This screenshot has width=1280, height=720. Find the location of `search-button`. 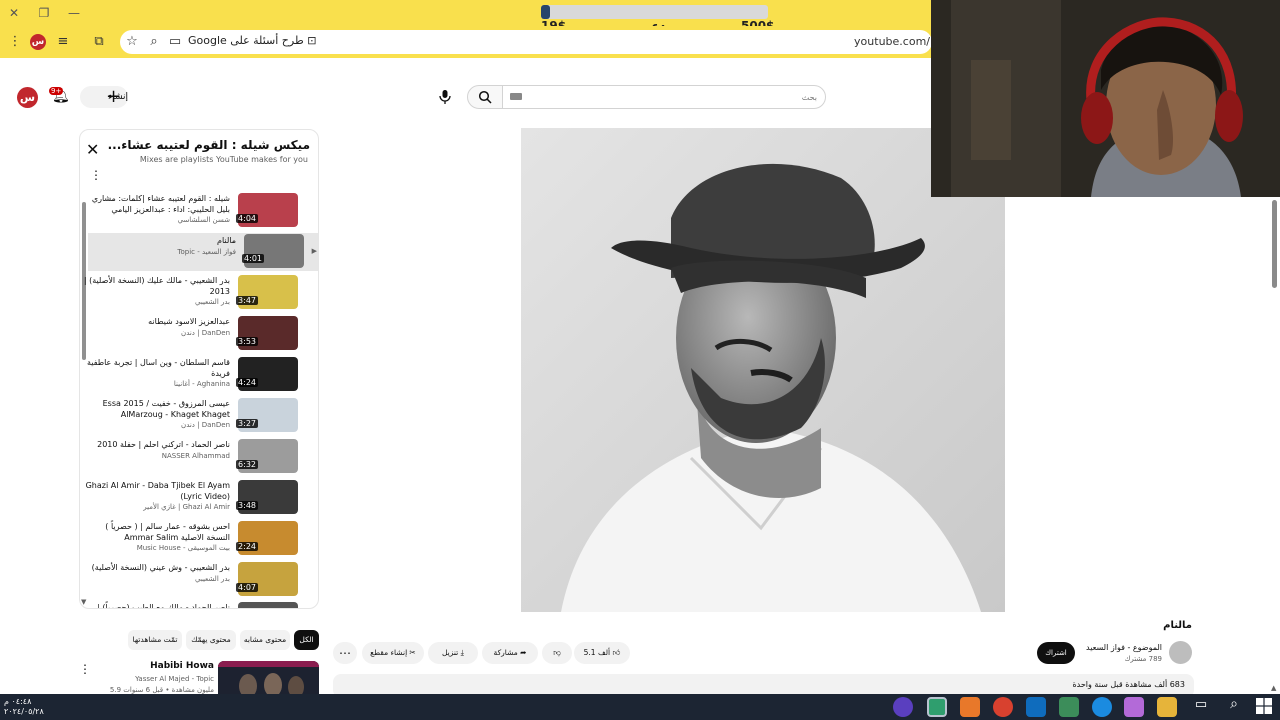

search-button is located at coordinates (485, 97).